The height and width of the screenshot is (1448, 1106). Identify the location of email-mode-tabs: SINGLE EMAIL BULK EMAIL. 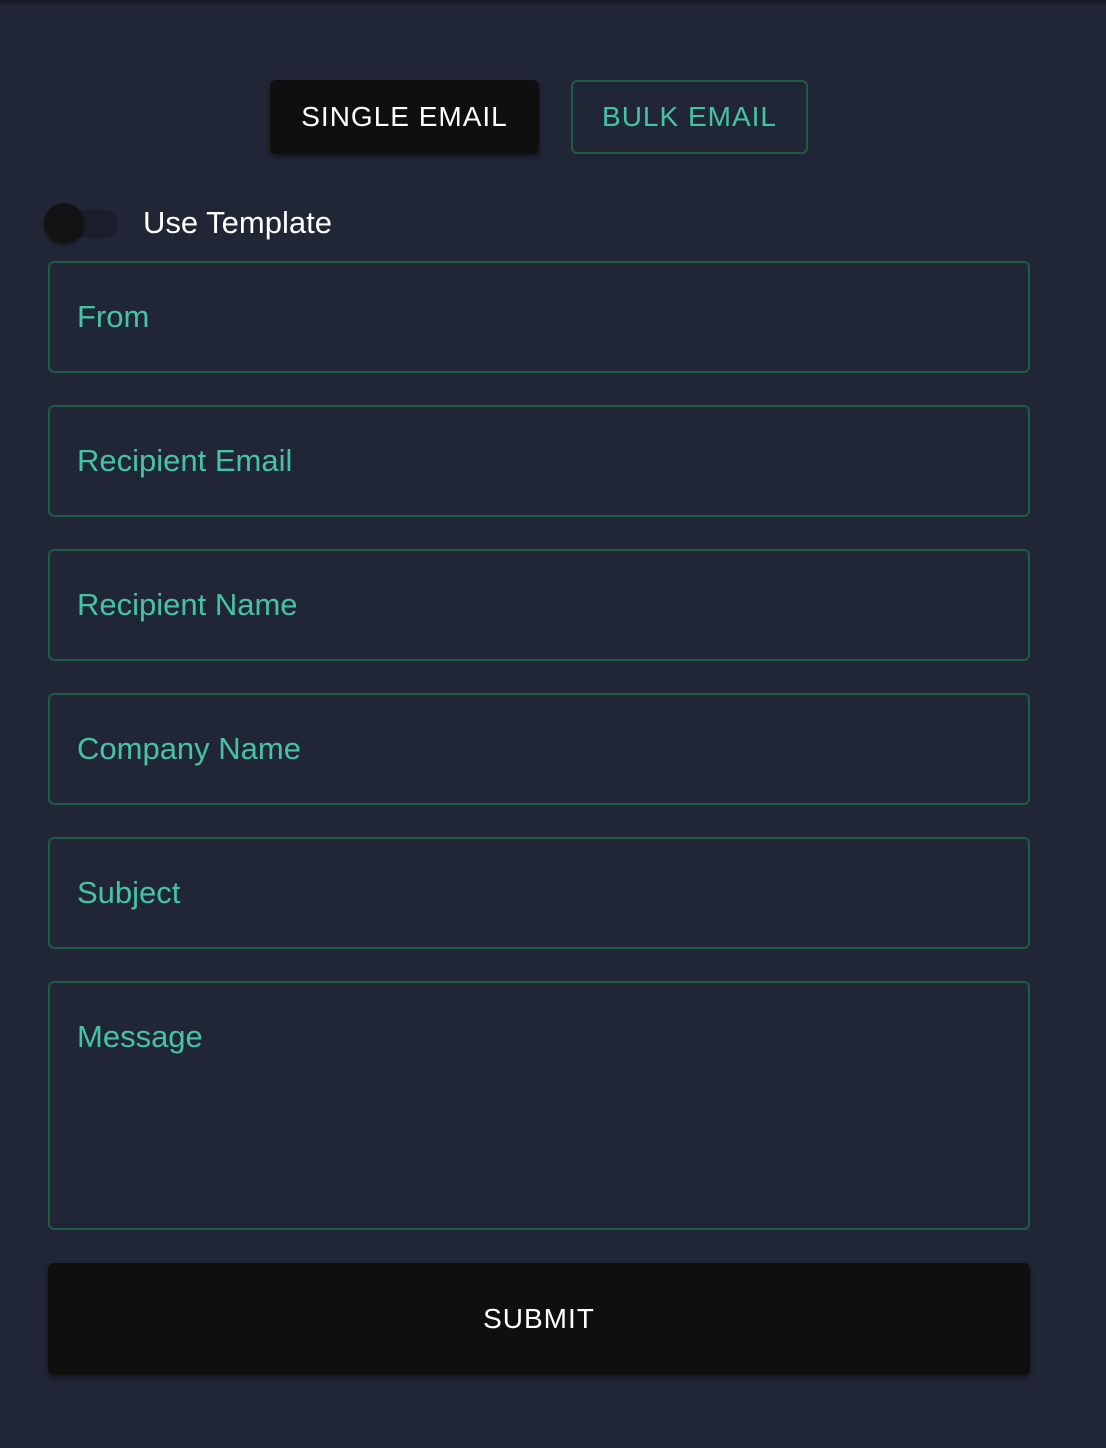
(539, 117).